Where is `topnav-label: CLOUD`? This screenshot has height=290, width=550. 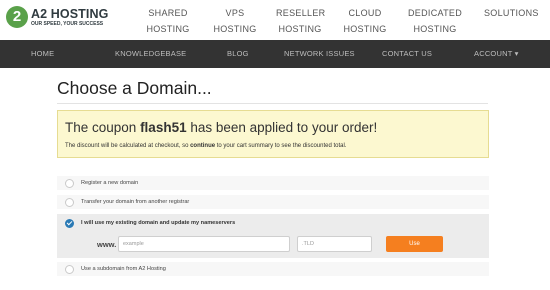
topnav-label: CLOUD is located at coordinates (365, 13).